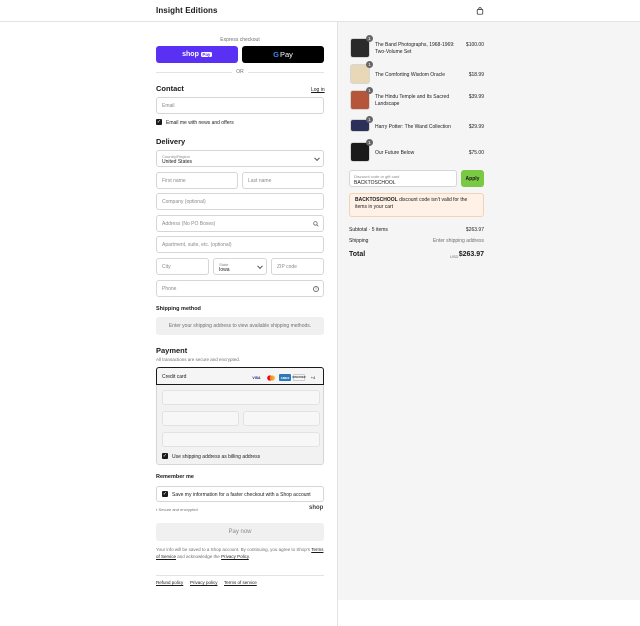 This screenshot has height=626, width=640. Describe the element at coordinates (318, 90) in the screenshot. I see `login-link: Log in` at that location.